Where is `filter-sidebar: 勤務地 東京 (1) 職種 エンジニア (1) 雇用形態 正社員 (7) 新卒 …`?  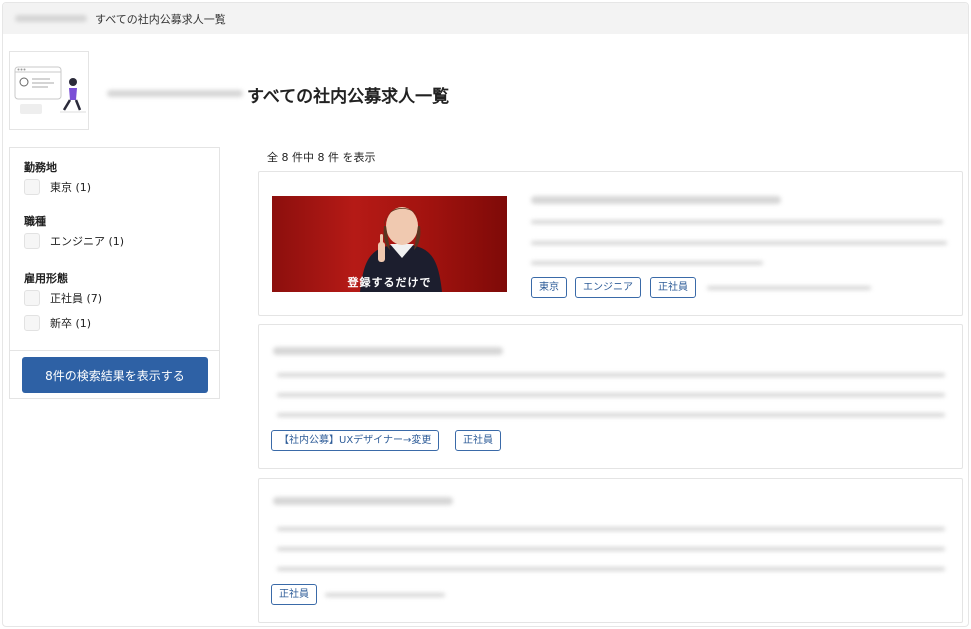
filter-sidebar: 勤務地 東京 (1) 職種 エンジニア (1) 雇用形態 正社員 (7) 新卒 … is located at coordinates (114, 273).